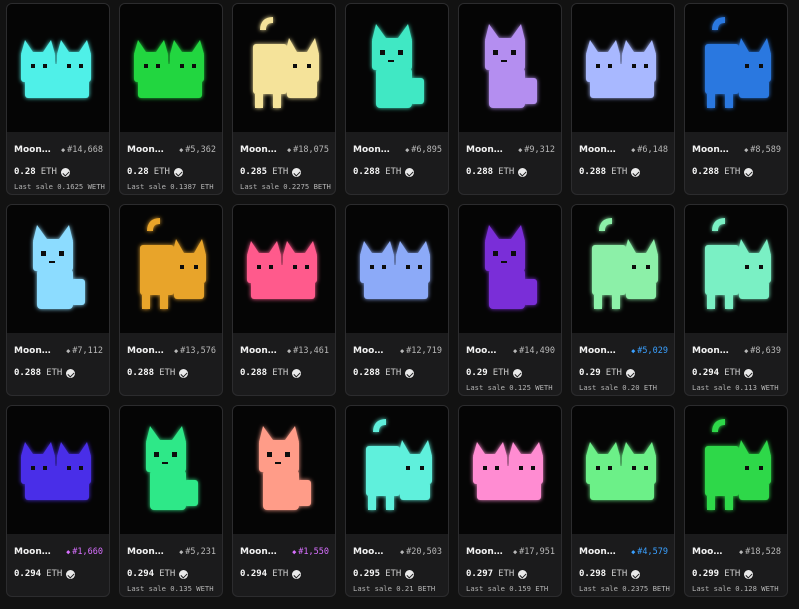 The width and height of the screenshot is (799, 609). I want to click on nft-card: Moon… ◆ #8,589 0.288 ETH, so click(736, 99).